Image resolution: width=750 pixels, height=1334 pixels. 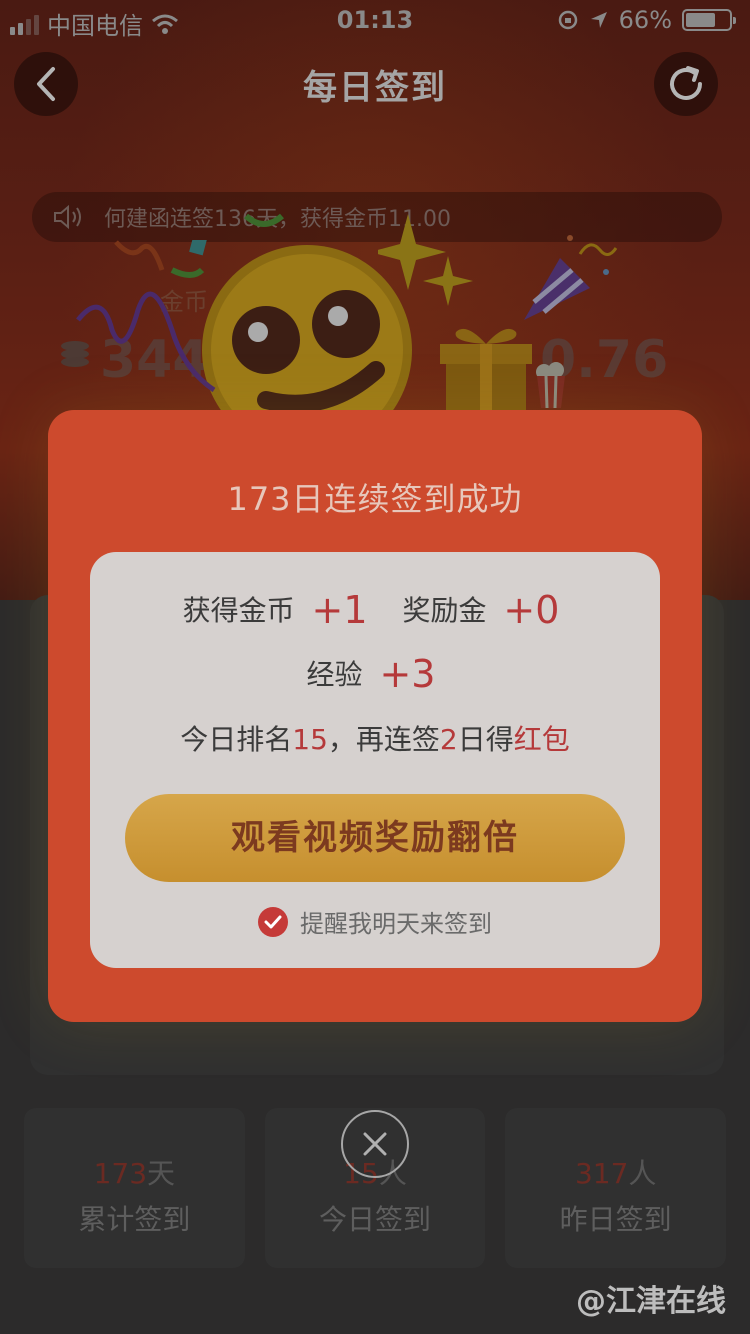 What do you see at coordinates (375, 838) in the screenshot?
I see `watch-video-double-button: 观看视频奖励翻倍` at bounding box center [375, 838].